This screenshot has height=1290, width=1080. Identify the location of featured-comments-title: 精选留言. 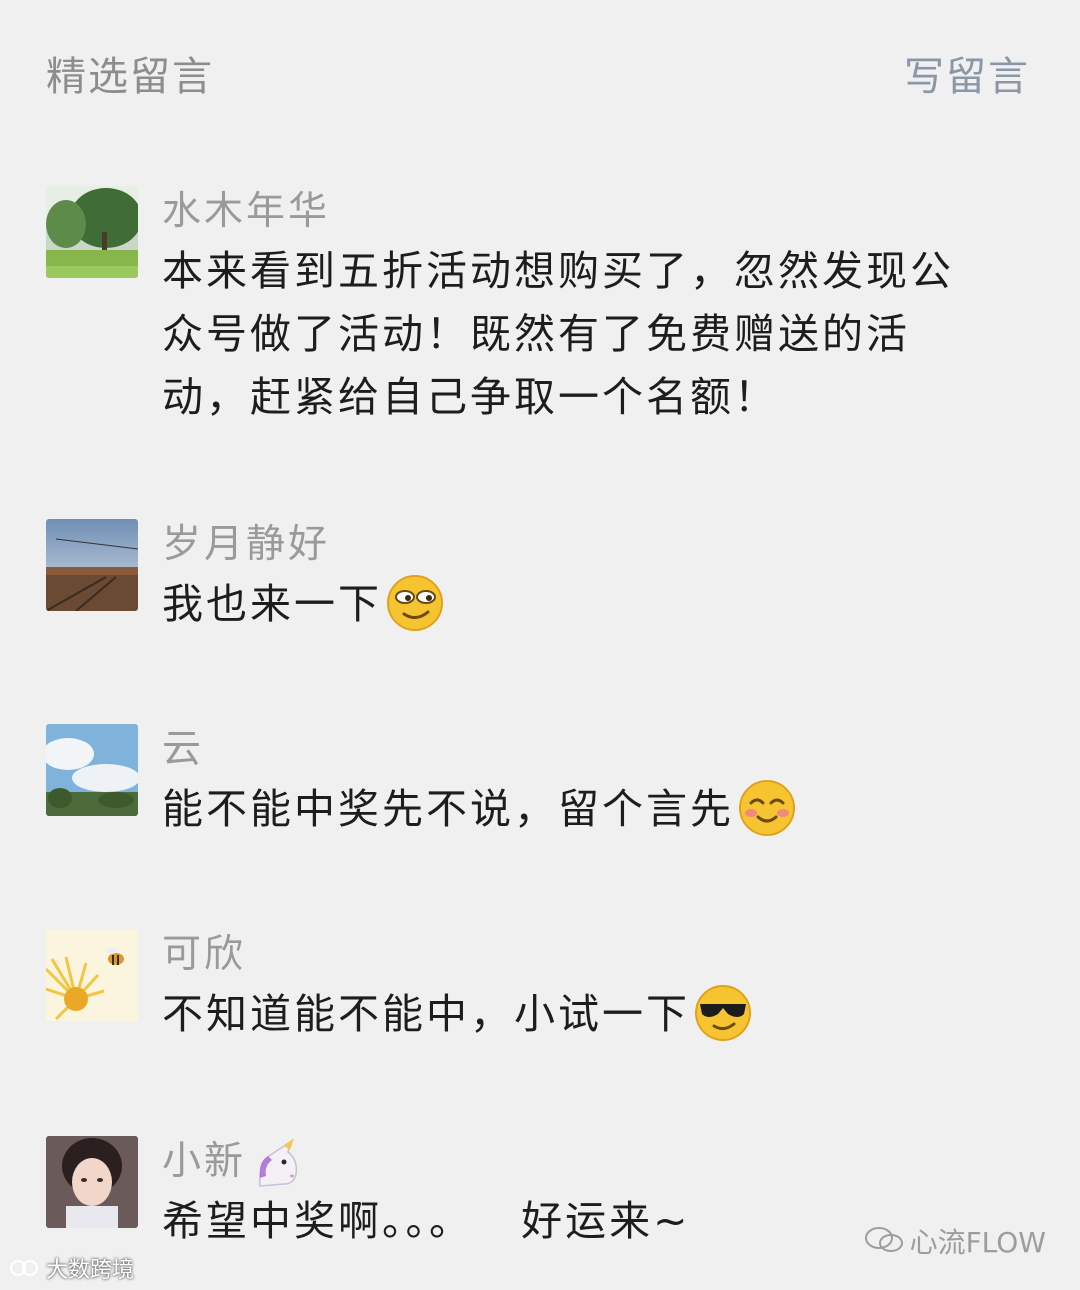
(130, 77).